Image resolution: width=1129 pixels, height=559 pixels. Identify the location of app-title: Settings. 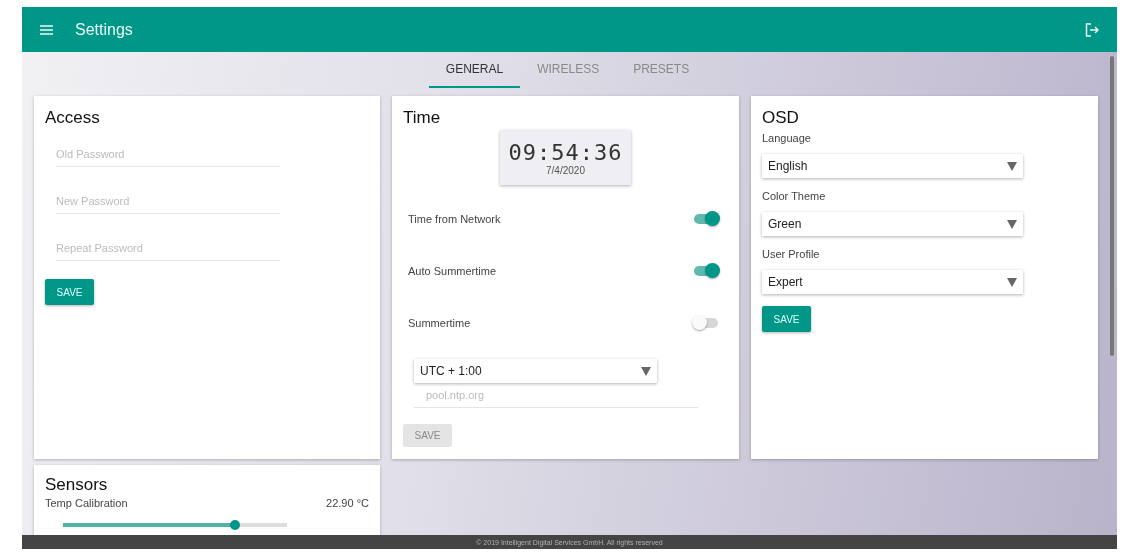
(104, 29).